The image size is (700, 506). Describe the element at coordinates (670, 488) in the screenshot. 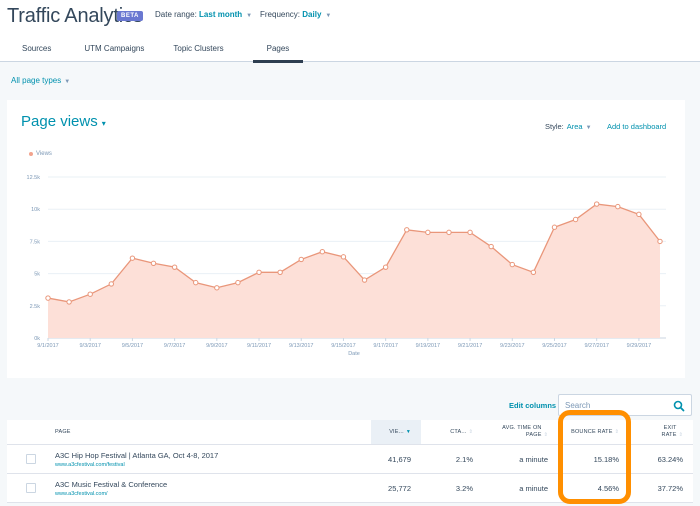

I see `exit-rate-cell: 37.72%` at that location.